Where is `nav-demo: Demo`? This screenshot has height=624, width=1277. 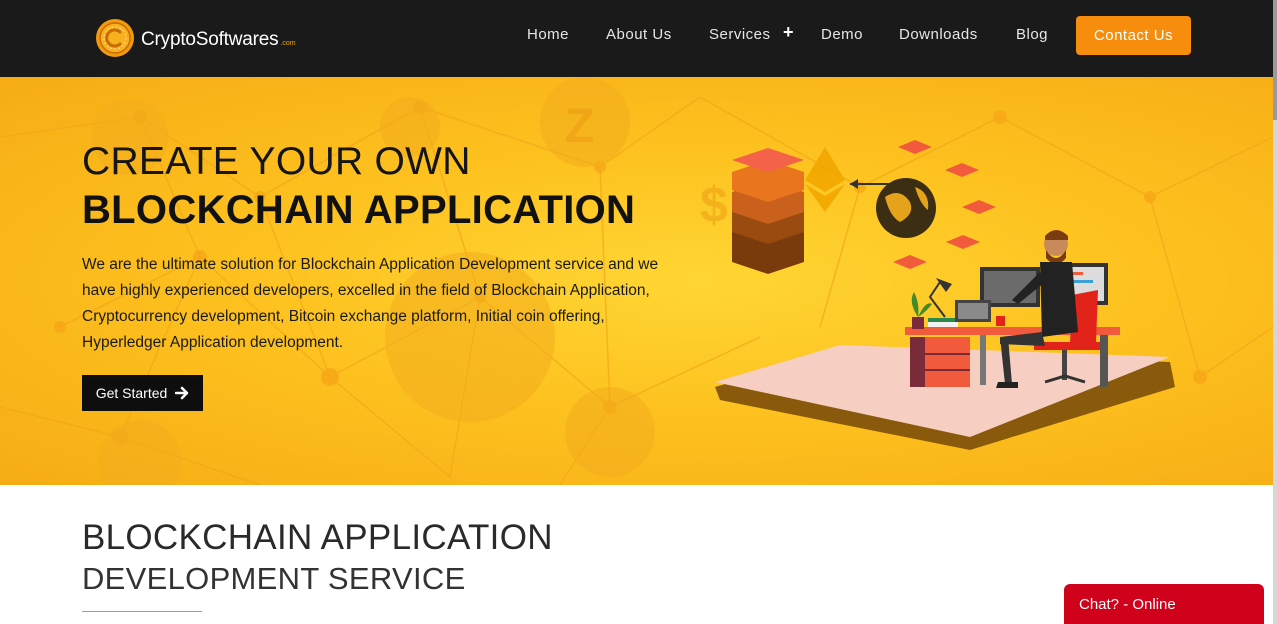
nav-demo: Demo is located at coordinates (842, 34).